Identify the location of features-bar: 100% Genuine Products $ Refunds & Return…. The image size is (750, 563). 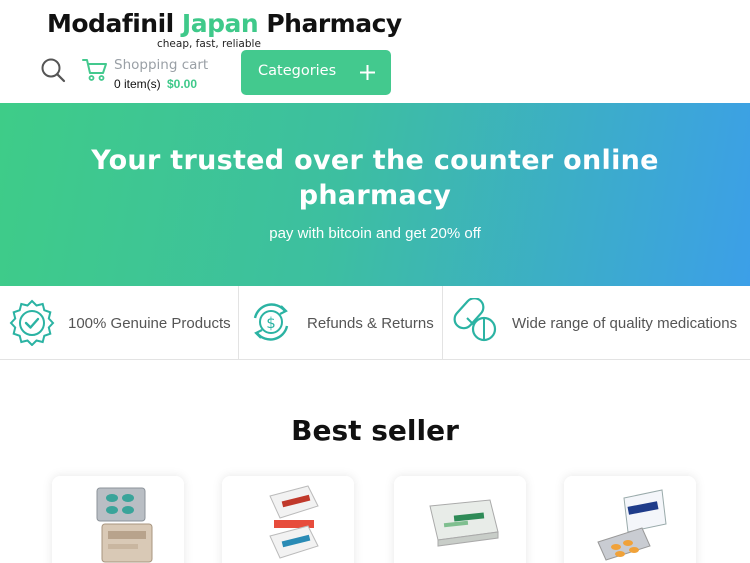
(375, 323).